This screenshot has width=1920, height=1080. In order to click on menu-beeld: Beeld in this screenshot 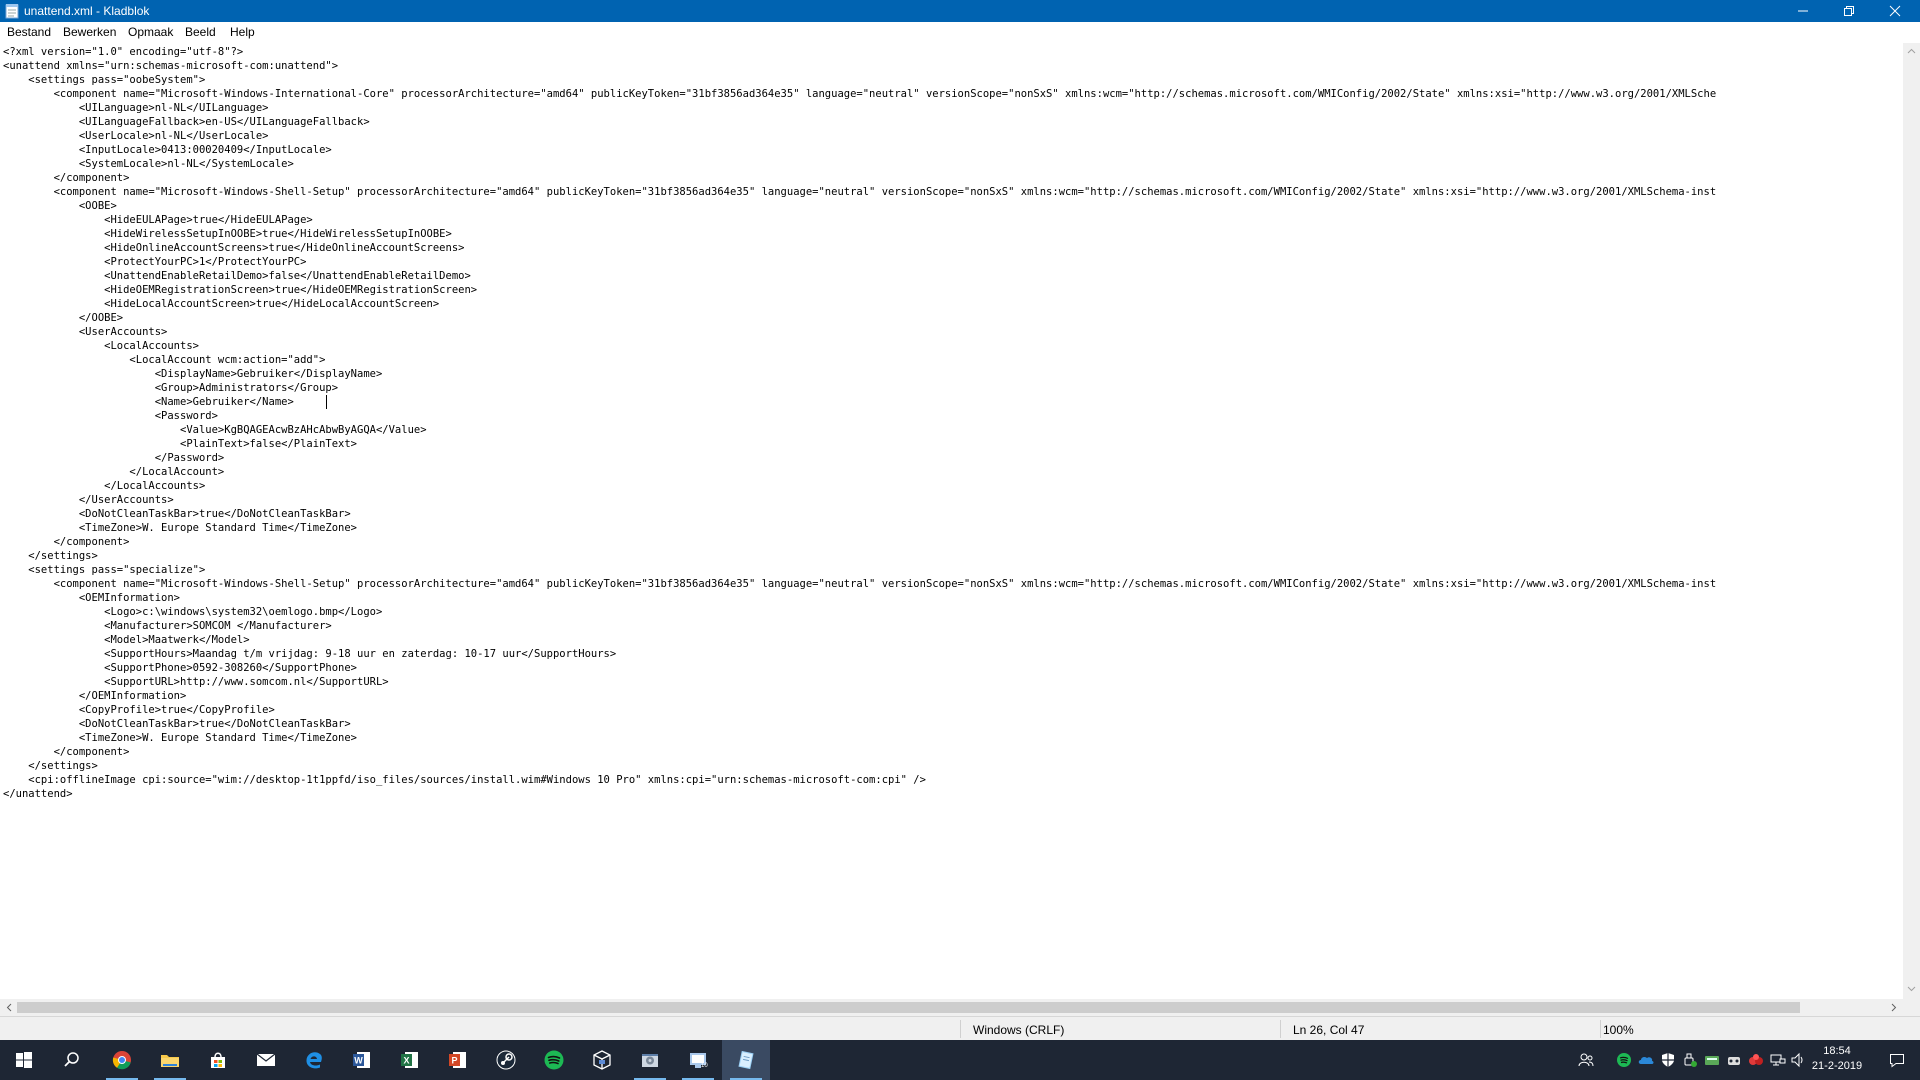, I will do `click(200, 32)`.